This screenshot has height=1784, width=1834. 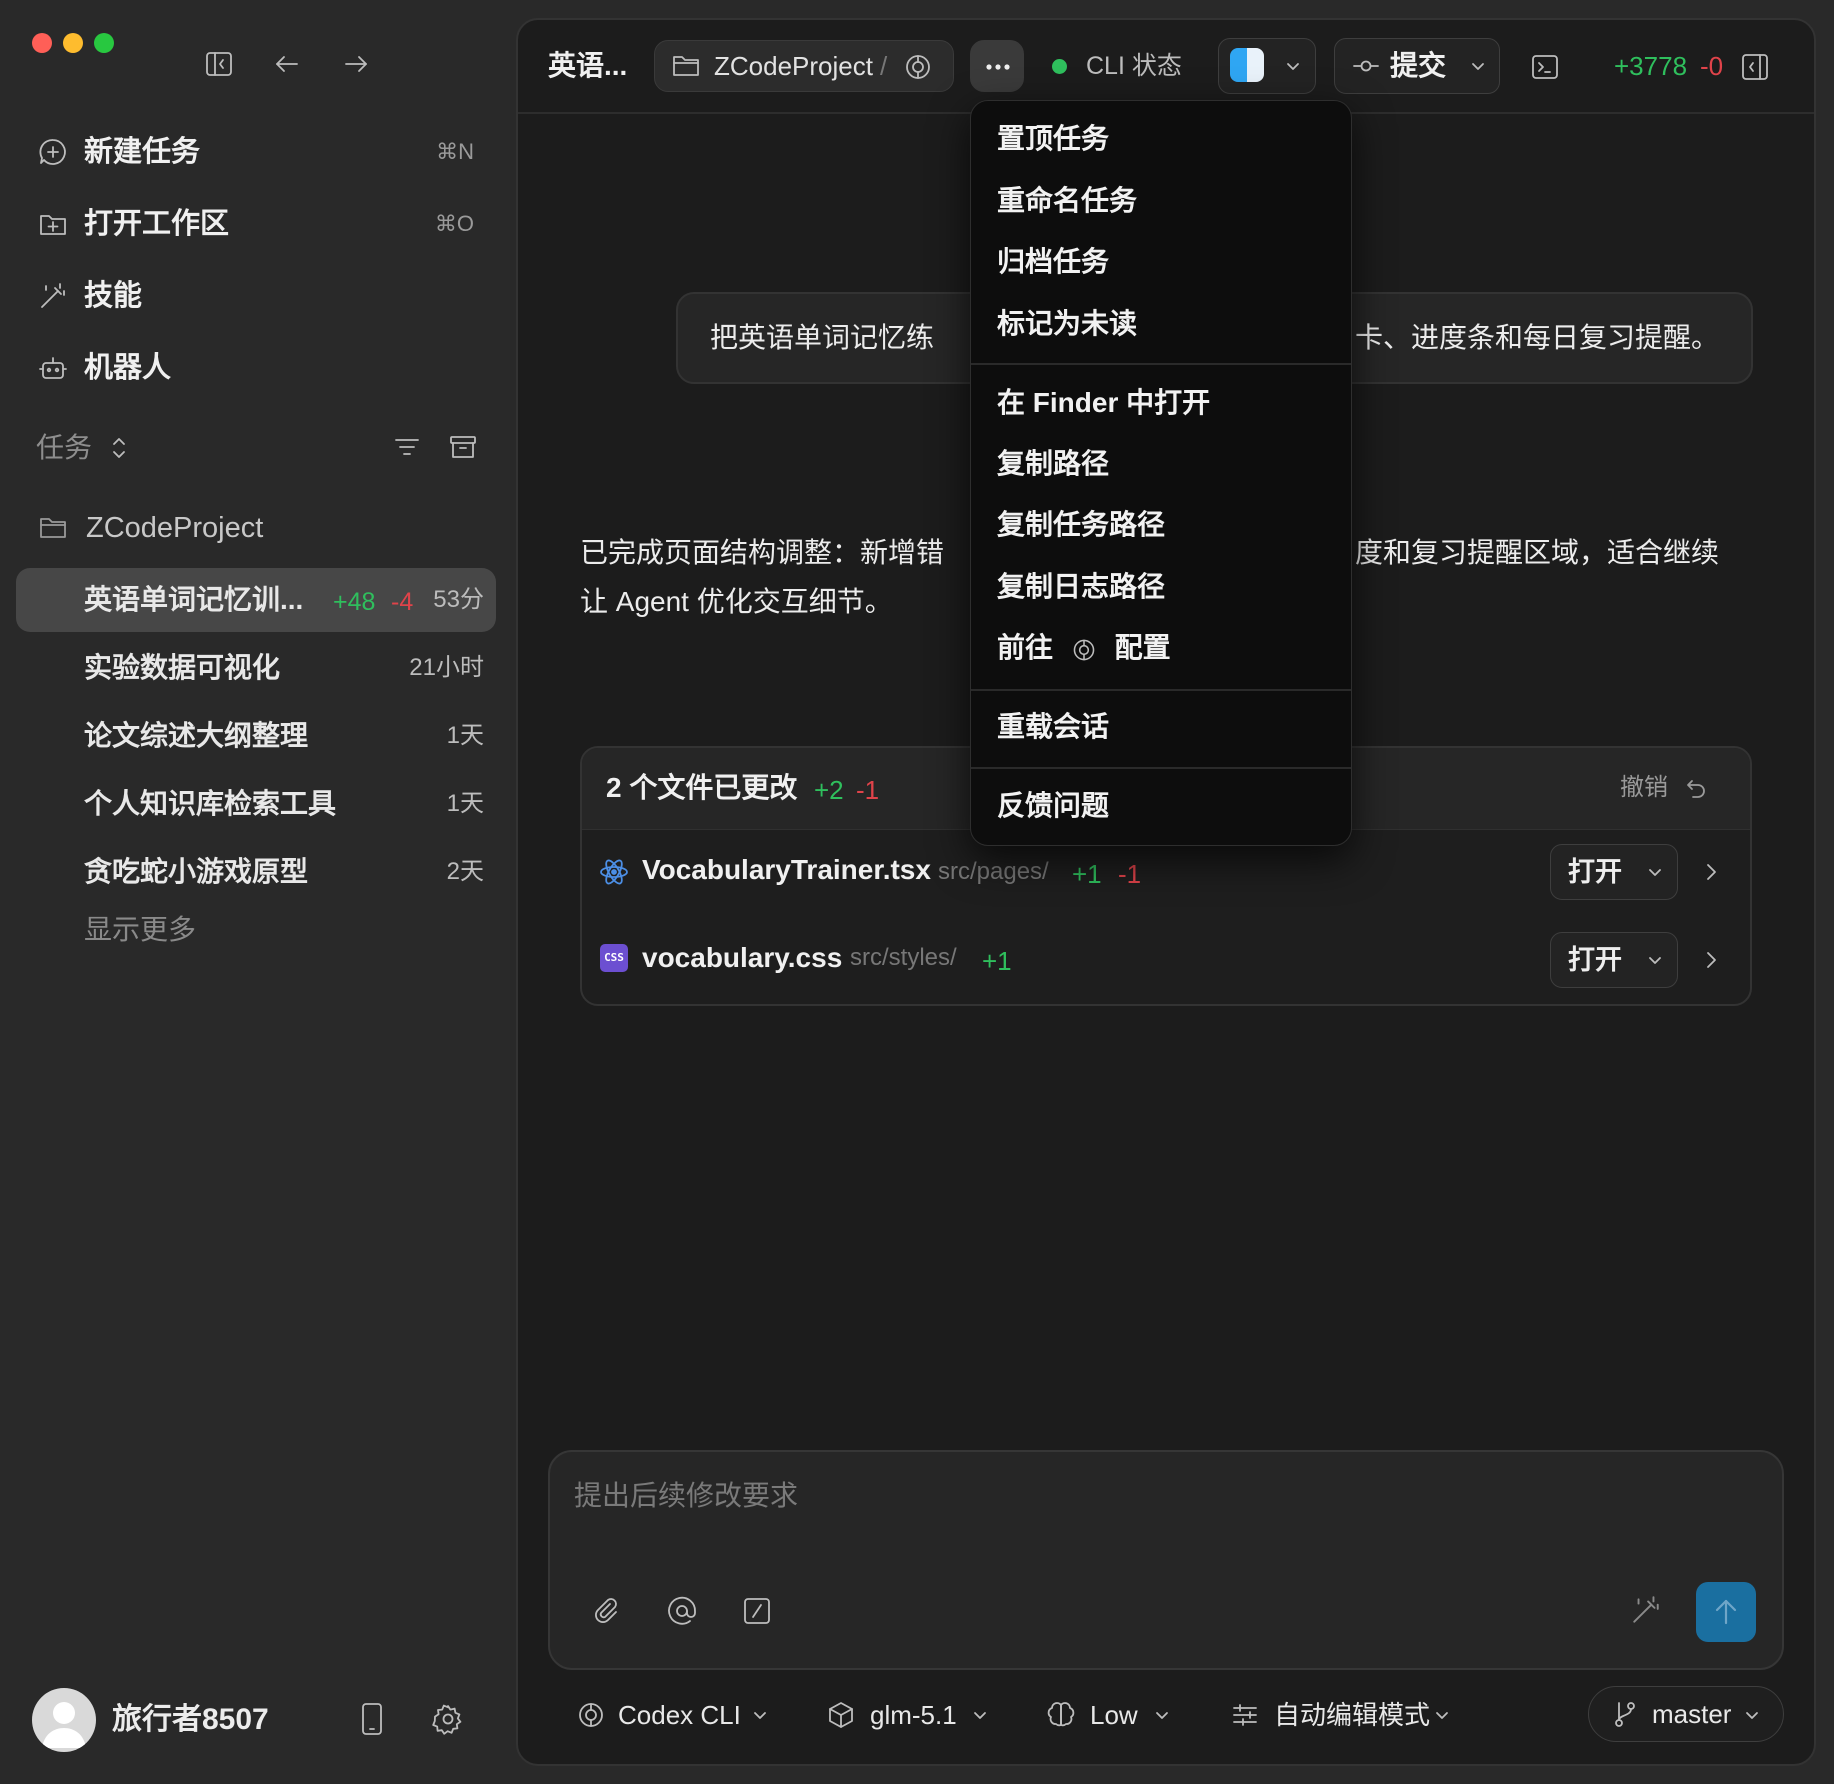 What do you see at coordinates (354, 602) in the screenshot?
I see `task-added: +48` at bounding box center [354, 602].